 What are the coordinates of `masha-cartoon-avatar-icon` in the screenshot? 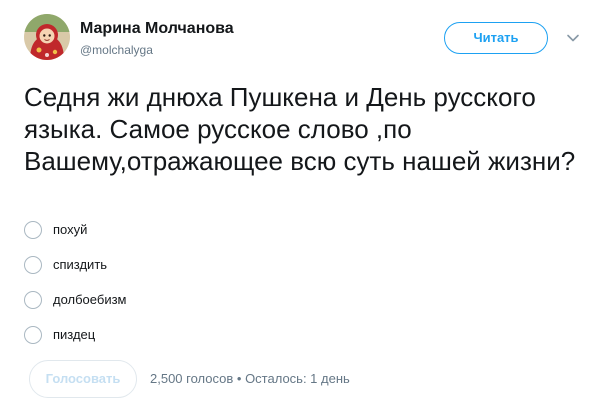 It's located at (47, 37).